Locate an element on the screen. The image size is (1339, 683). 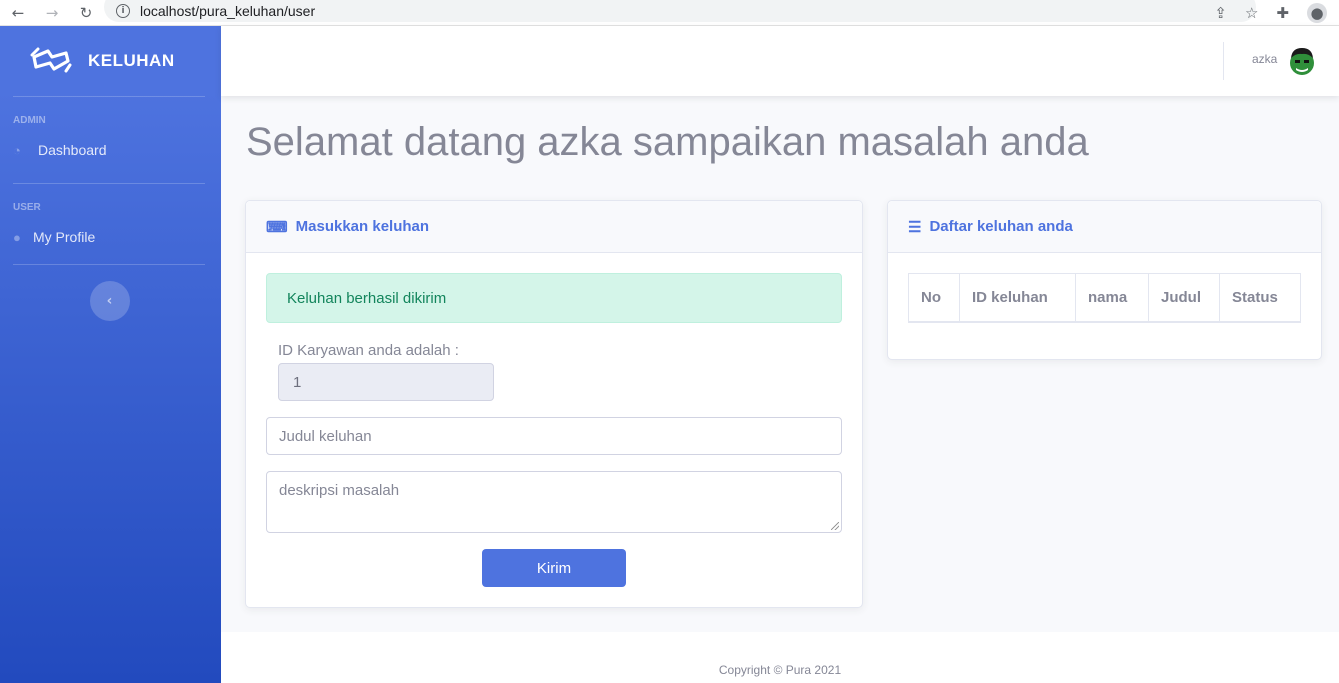
sidebar-divider is located at coordinates (109, 264).